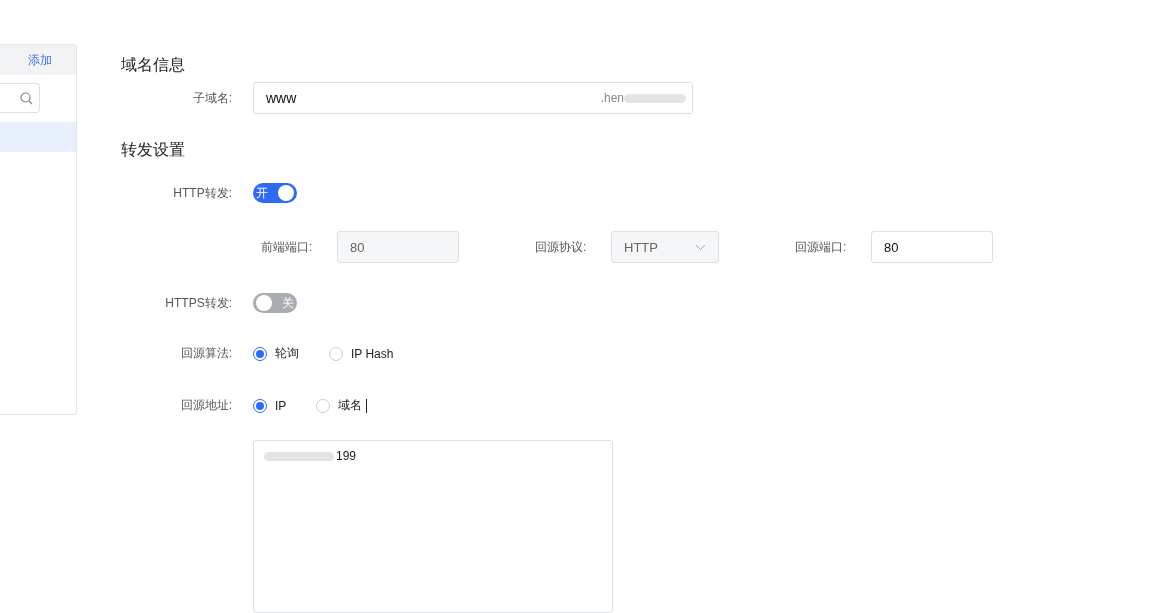  What do you see at coordinates (665, 247) in the screenshot?
I see `protocol-select: HTTP` at bounding box center [665, 247].